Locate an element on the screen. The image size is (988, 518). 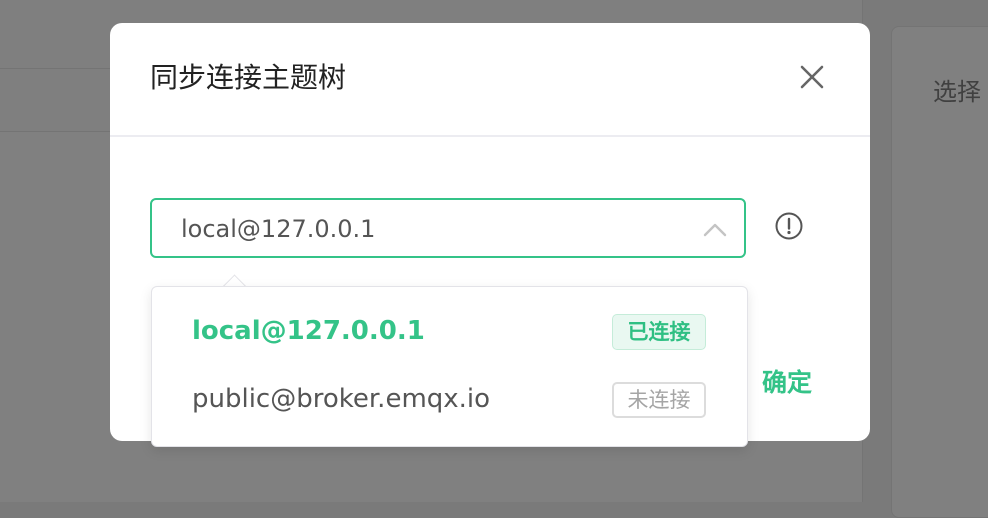
dropdown-option-public: public@broker.emqx.io 未连接 is located at coordinates (449, 402).